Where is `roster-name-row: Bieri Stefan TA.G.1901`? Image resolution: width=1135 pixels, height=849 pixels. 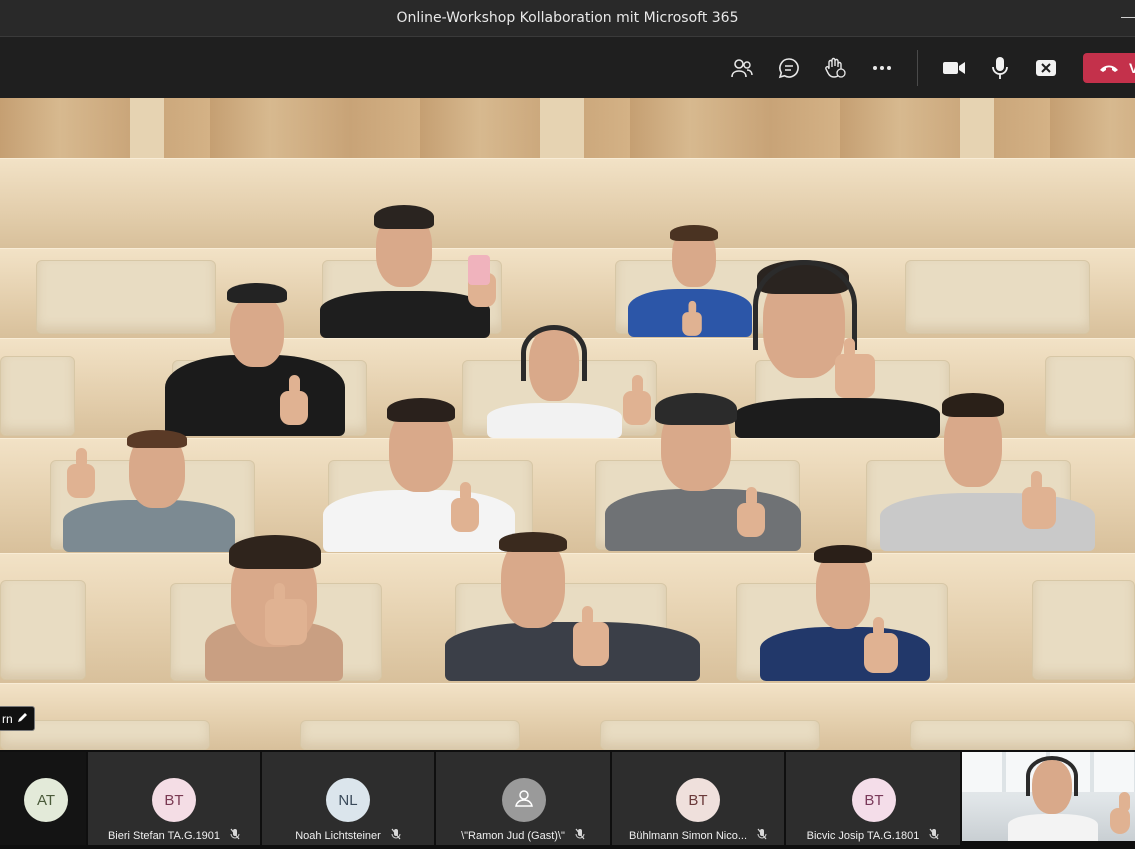 roster-name-row: Bieri Stefan TA.G.1901 is located at coordinates (174, 835).